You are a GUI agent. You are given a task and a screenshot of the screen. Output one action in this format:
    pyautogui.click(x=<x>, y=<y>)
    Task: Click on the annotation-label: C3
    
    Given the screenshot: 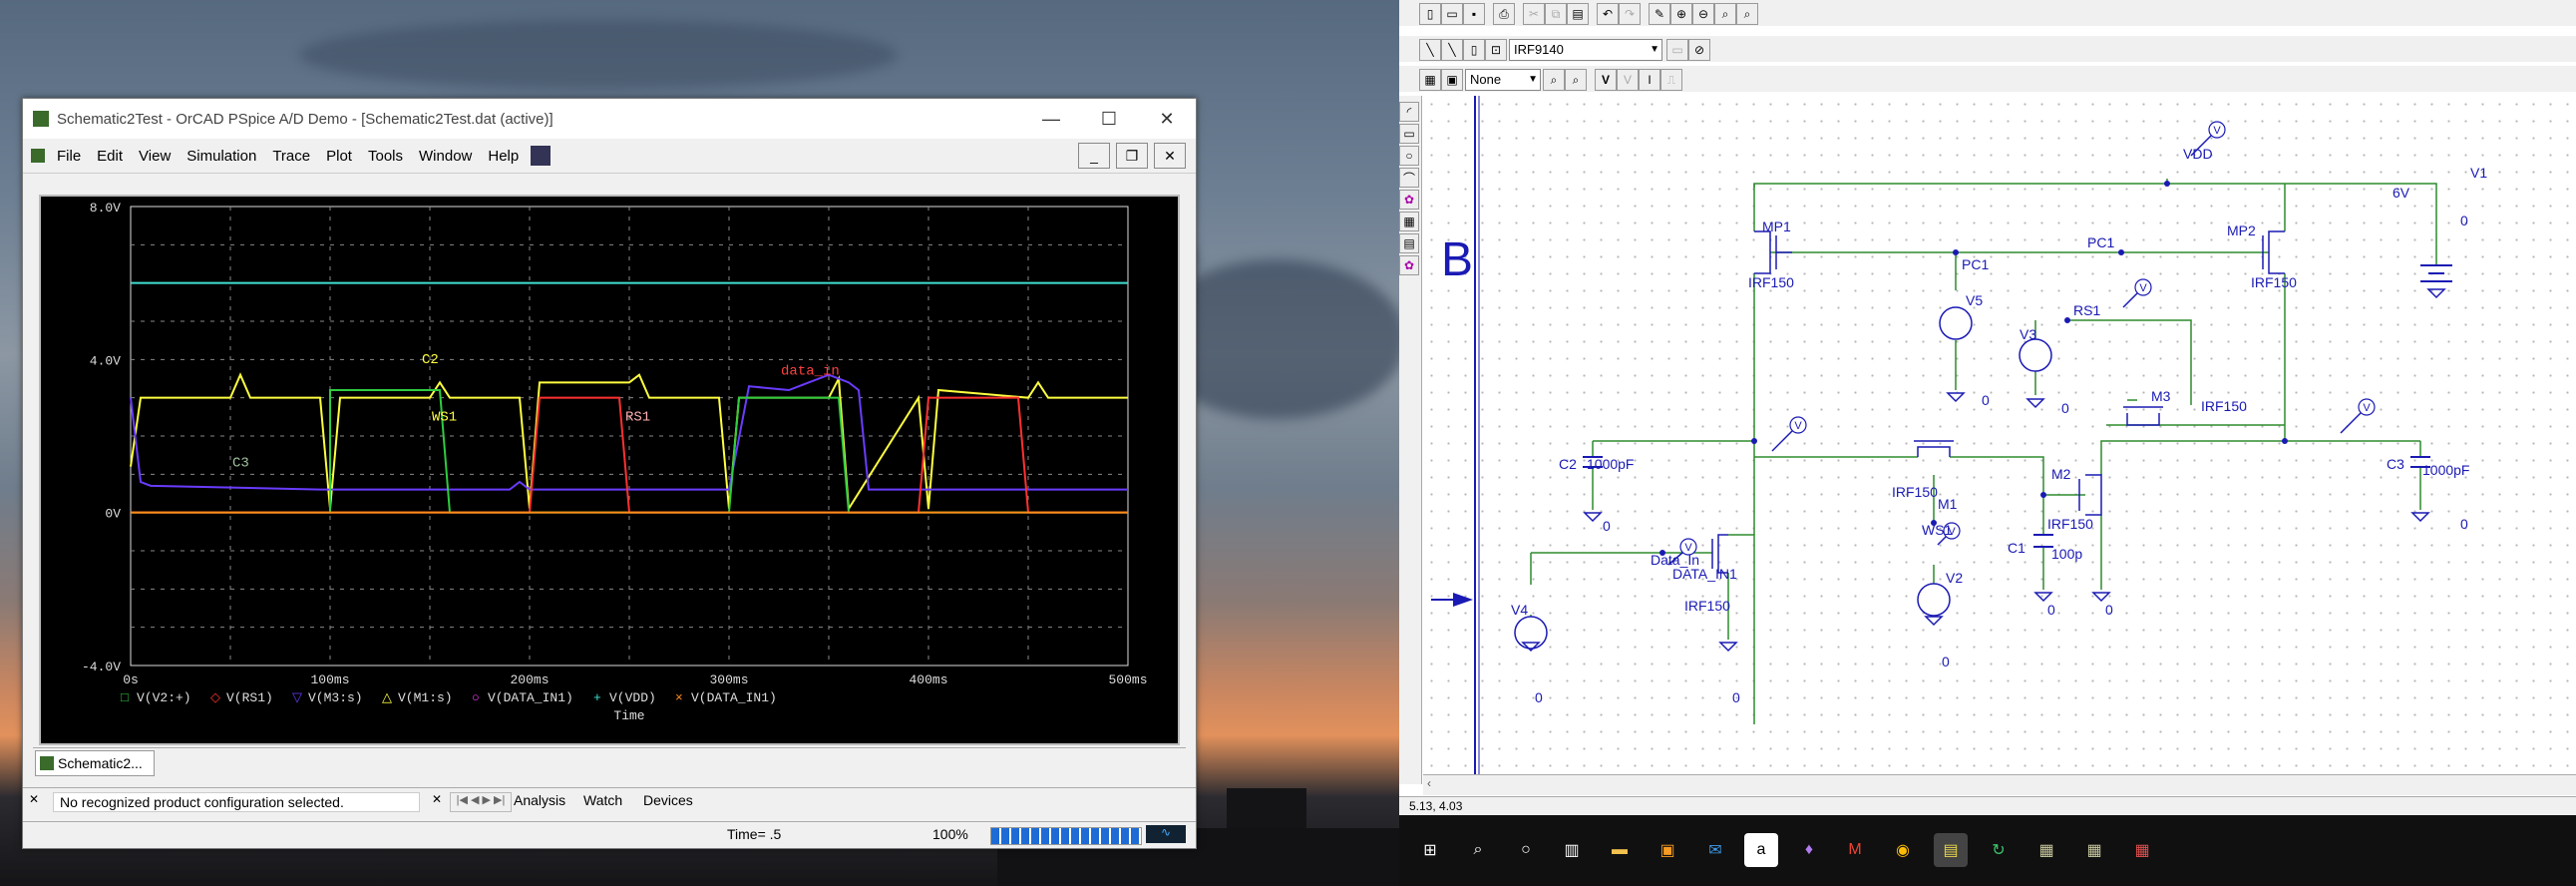 What is the action you would take?
    pyautogui.click(x=240, y=464)
    